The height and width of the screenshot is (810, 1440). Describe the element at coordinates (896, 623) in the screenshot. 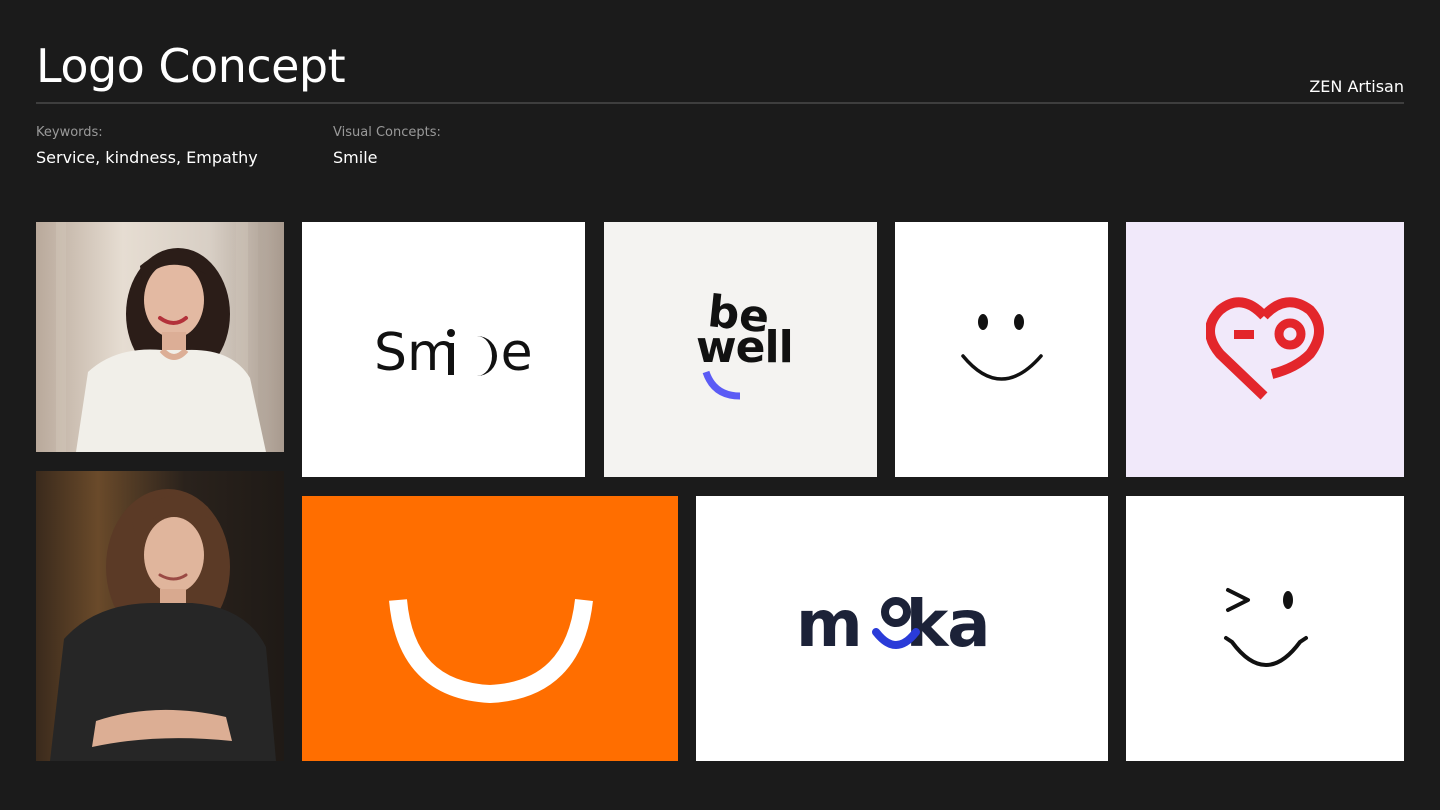

I see `moka-smile-icon` at that location.